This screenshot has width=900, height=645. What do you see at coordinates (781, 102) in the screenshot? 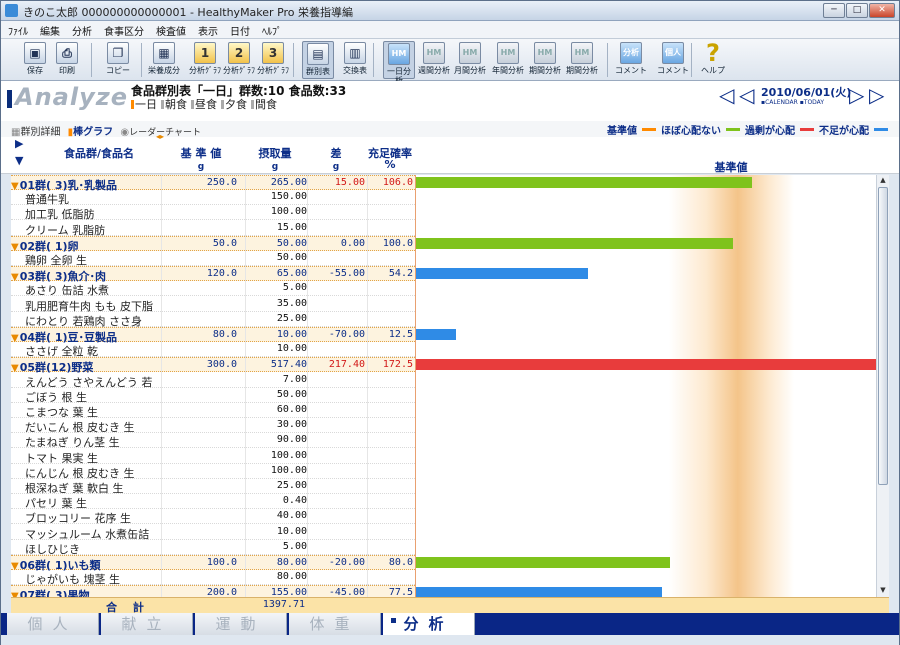
I see `calendar-link: CALENDAR` at bounding box center [781, 102].